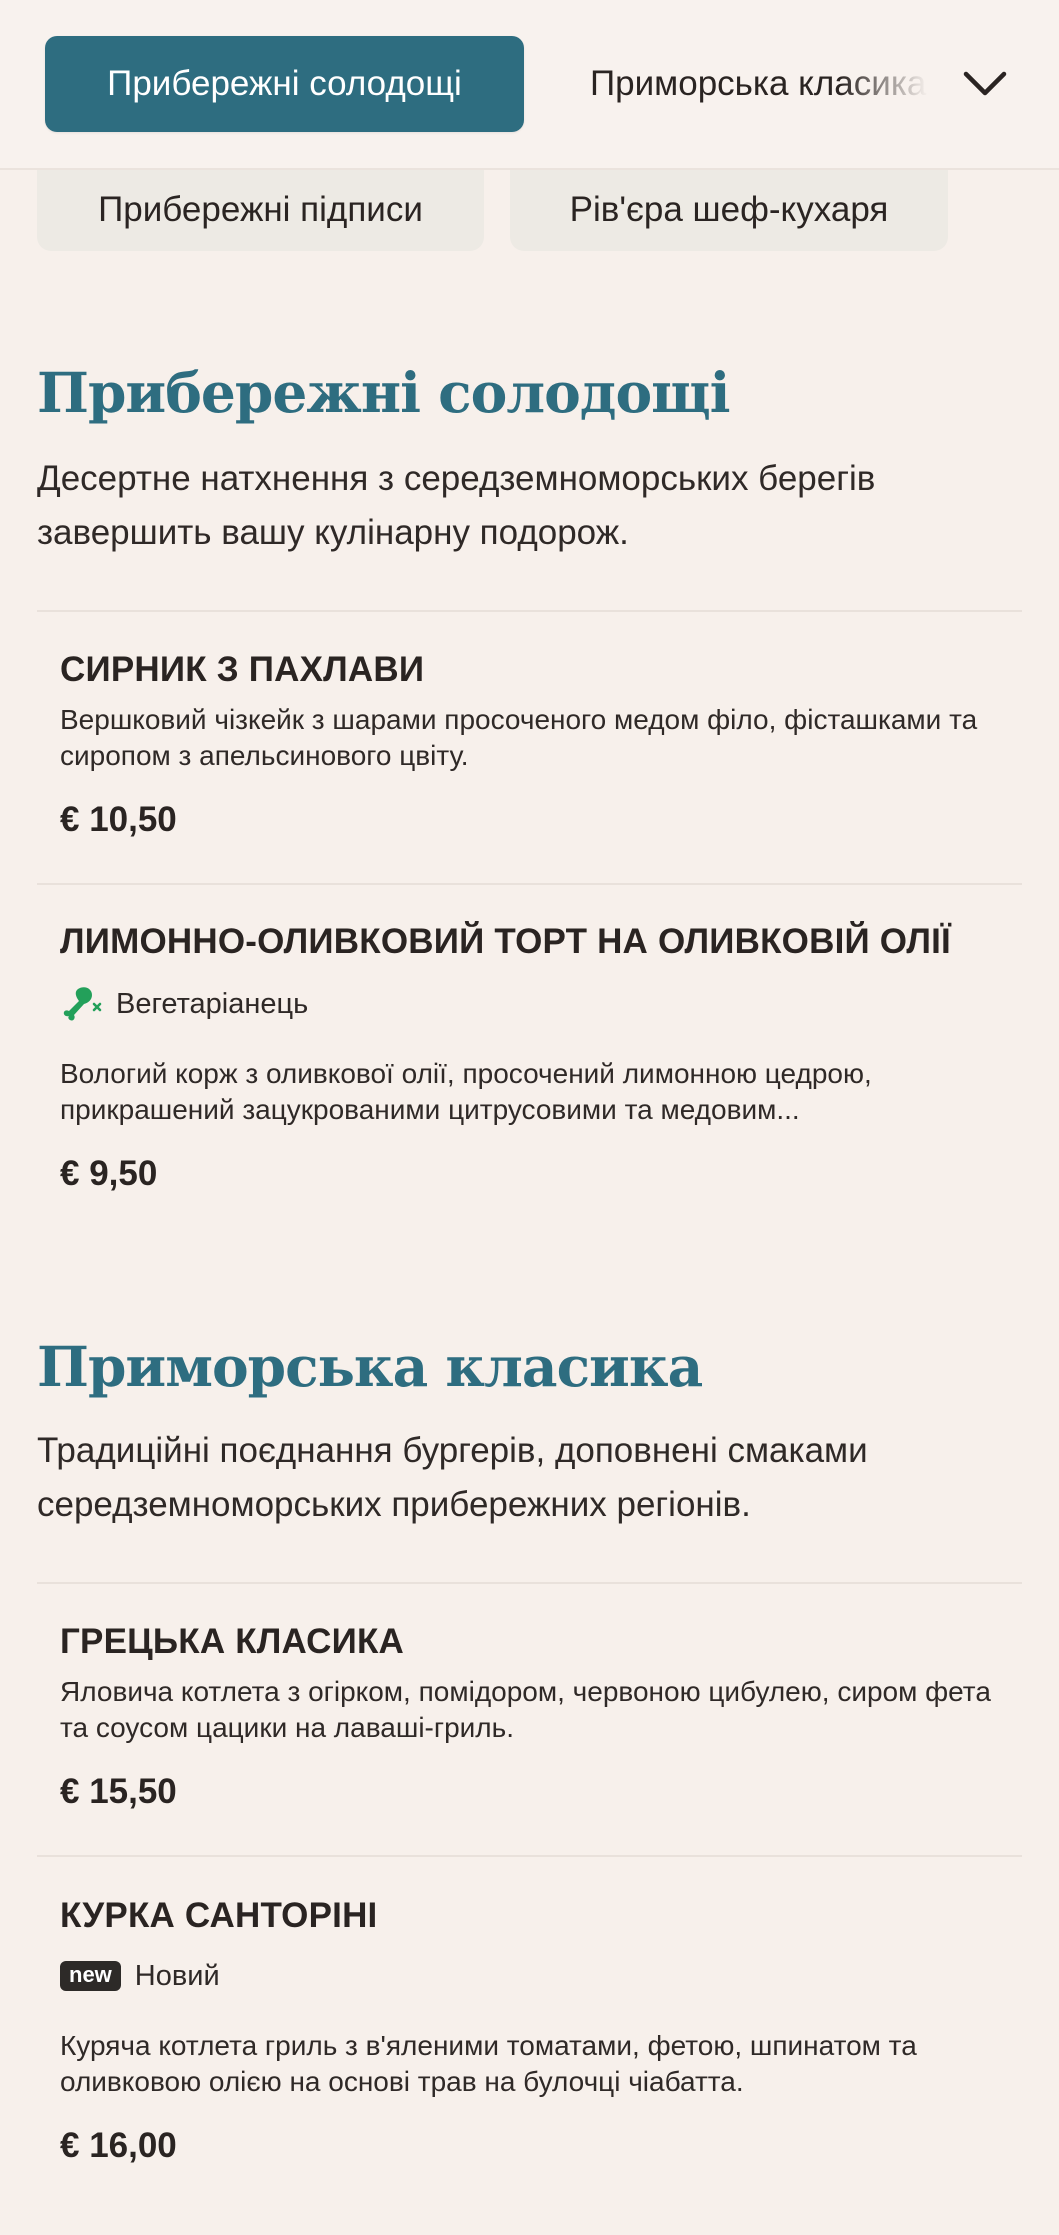 This screenshot has height=2235, width=1059. Describe the element at coordinates (505, 941) in the screenshot. I see `item-name: ЛИМОННО-ОЛИВКОВИЙ ТОРТ НА ОЛИВКОВІЙ ОЛІЇ` at that location.